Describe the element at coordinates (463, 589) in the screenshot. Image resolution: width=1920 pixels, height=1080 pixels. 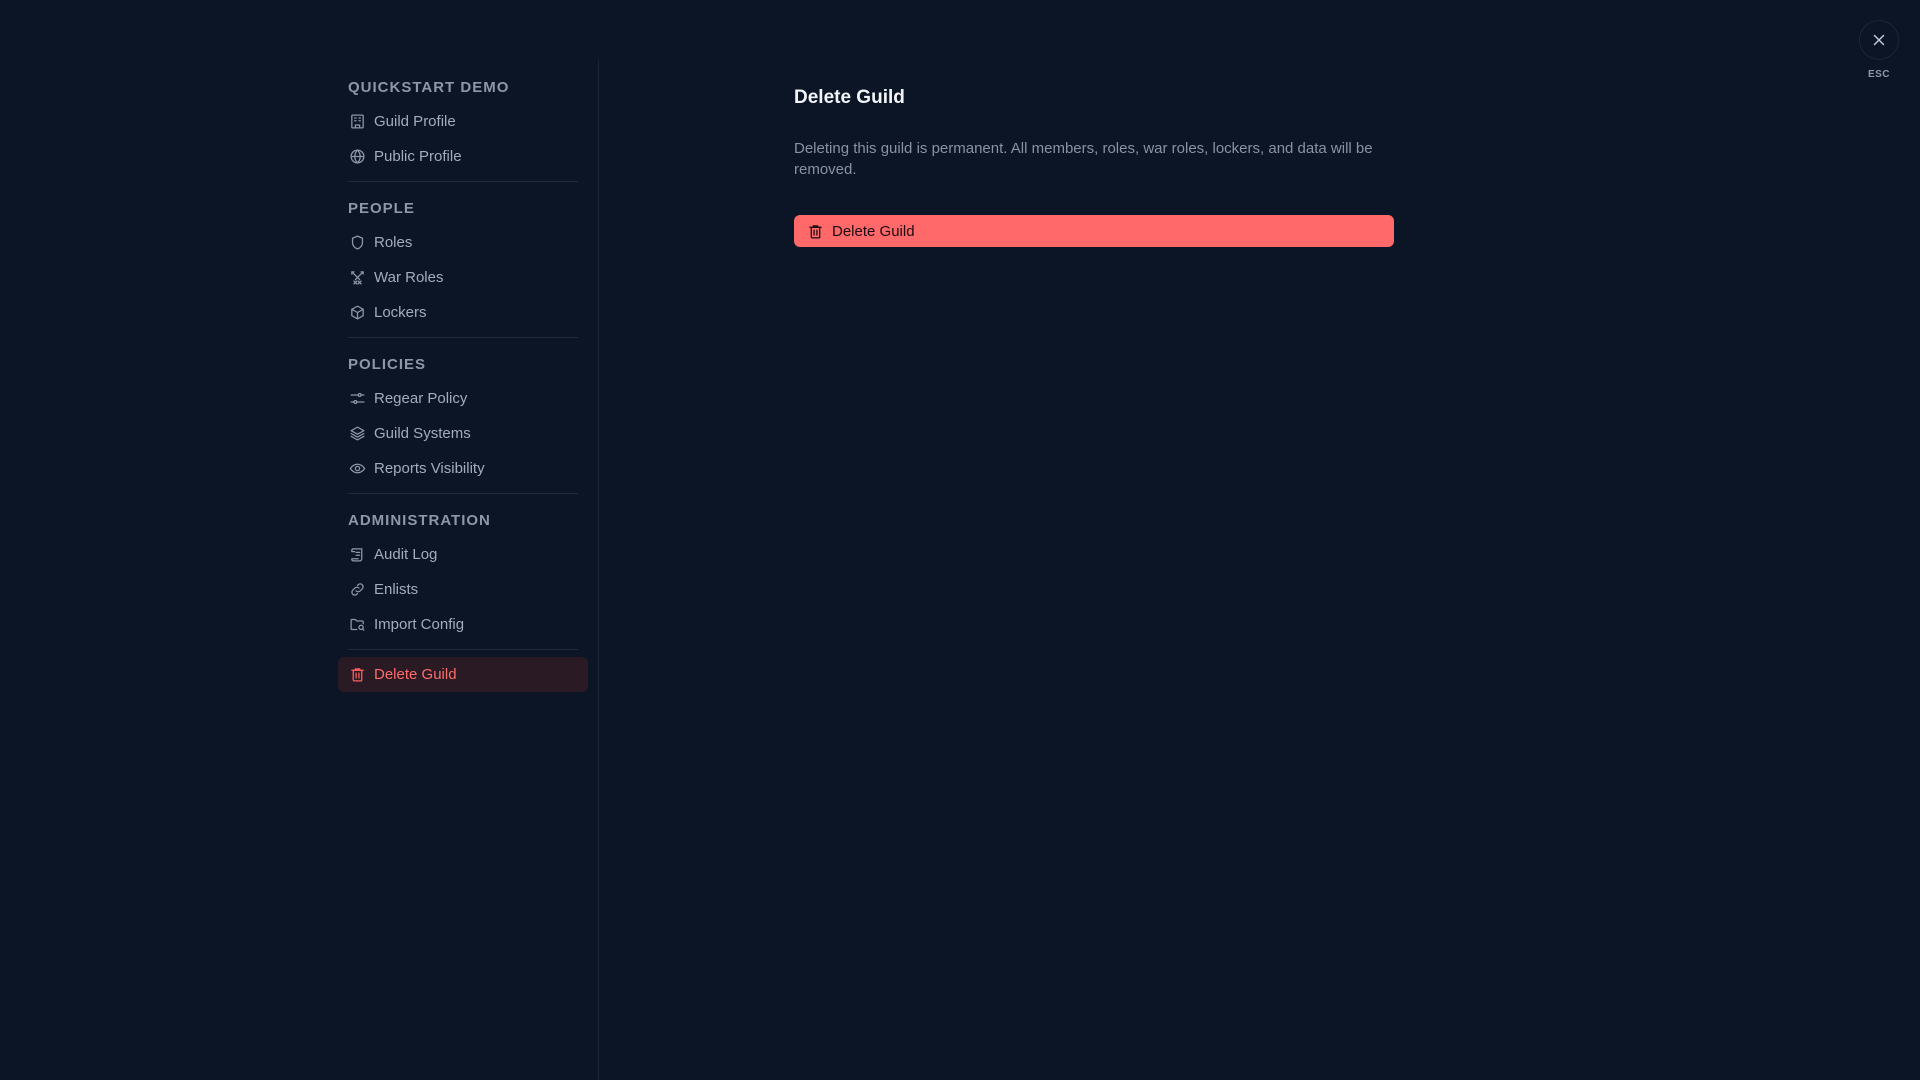
I see `sidebar-item-enlists: Enlists` at that location.